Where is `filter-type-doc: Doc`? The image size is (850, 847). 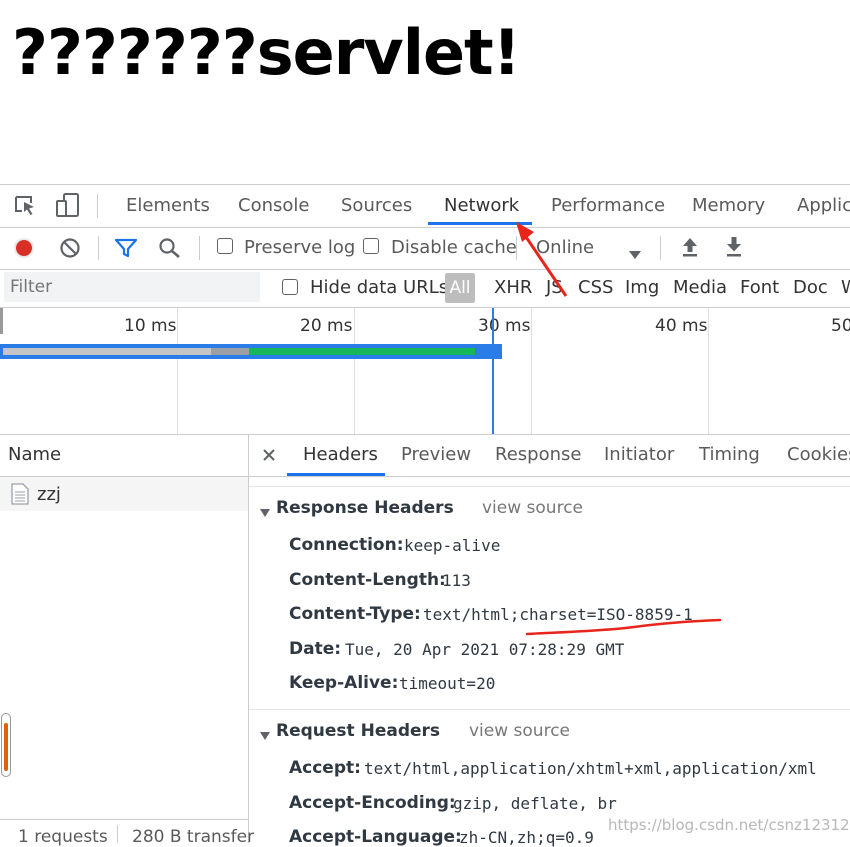 filter-type-doc: Doc is located at coordinates (810, 288).